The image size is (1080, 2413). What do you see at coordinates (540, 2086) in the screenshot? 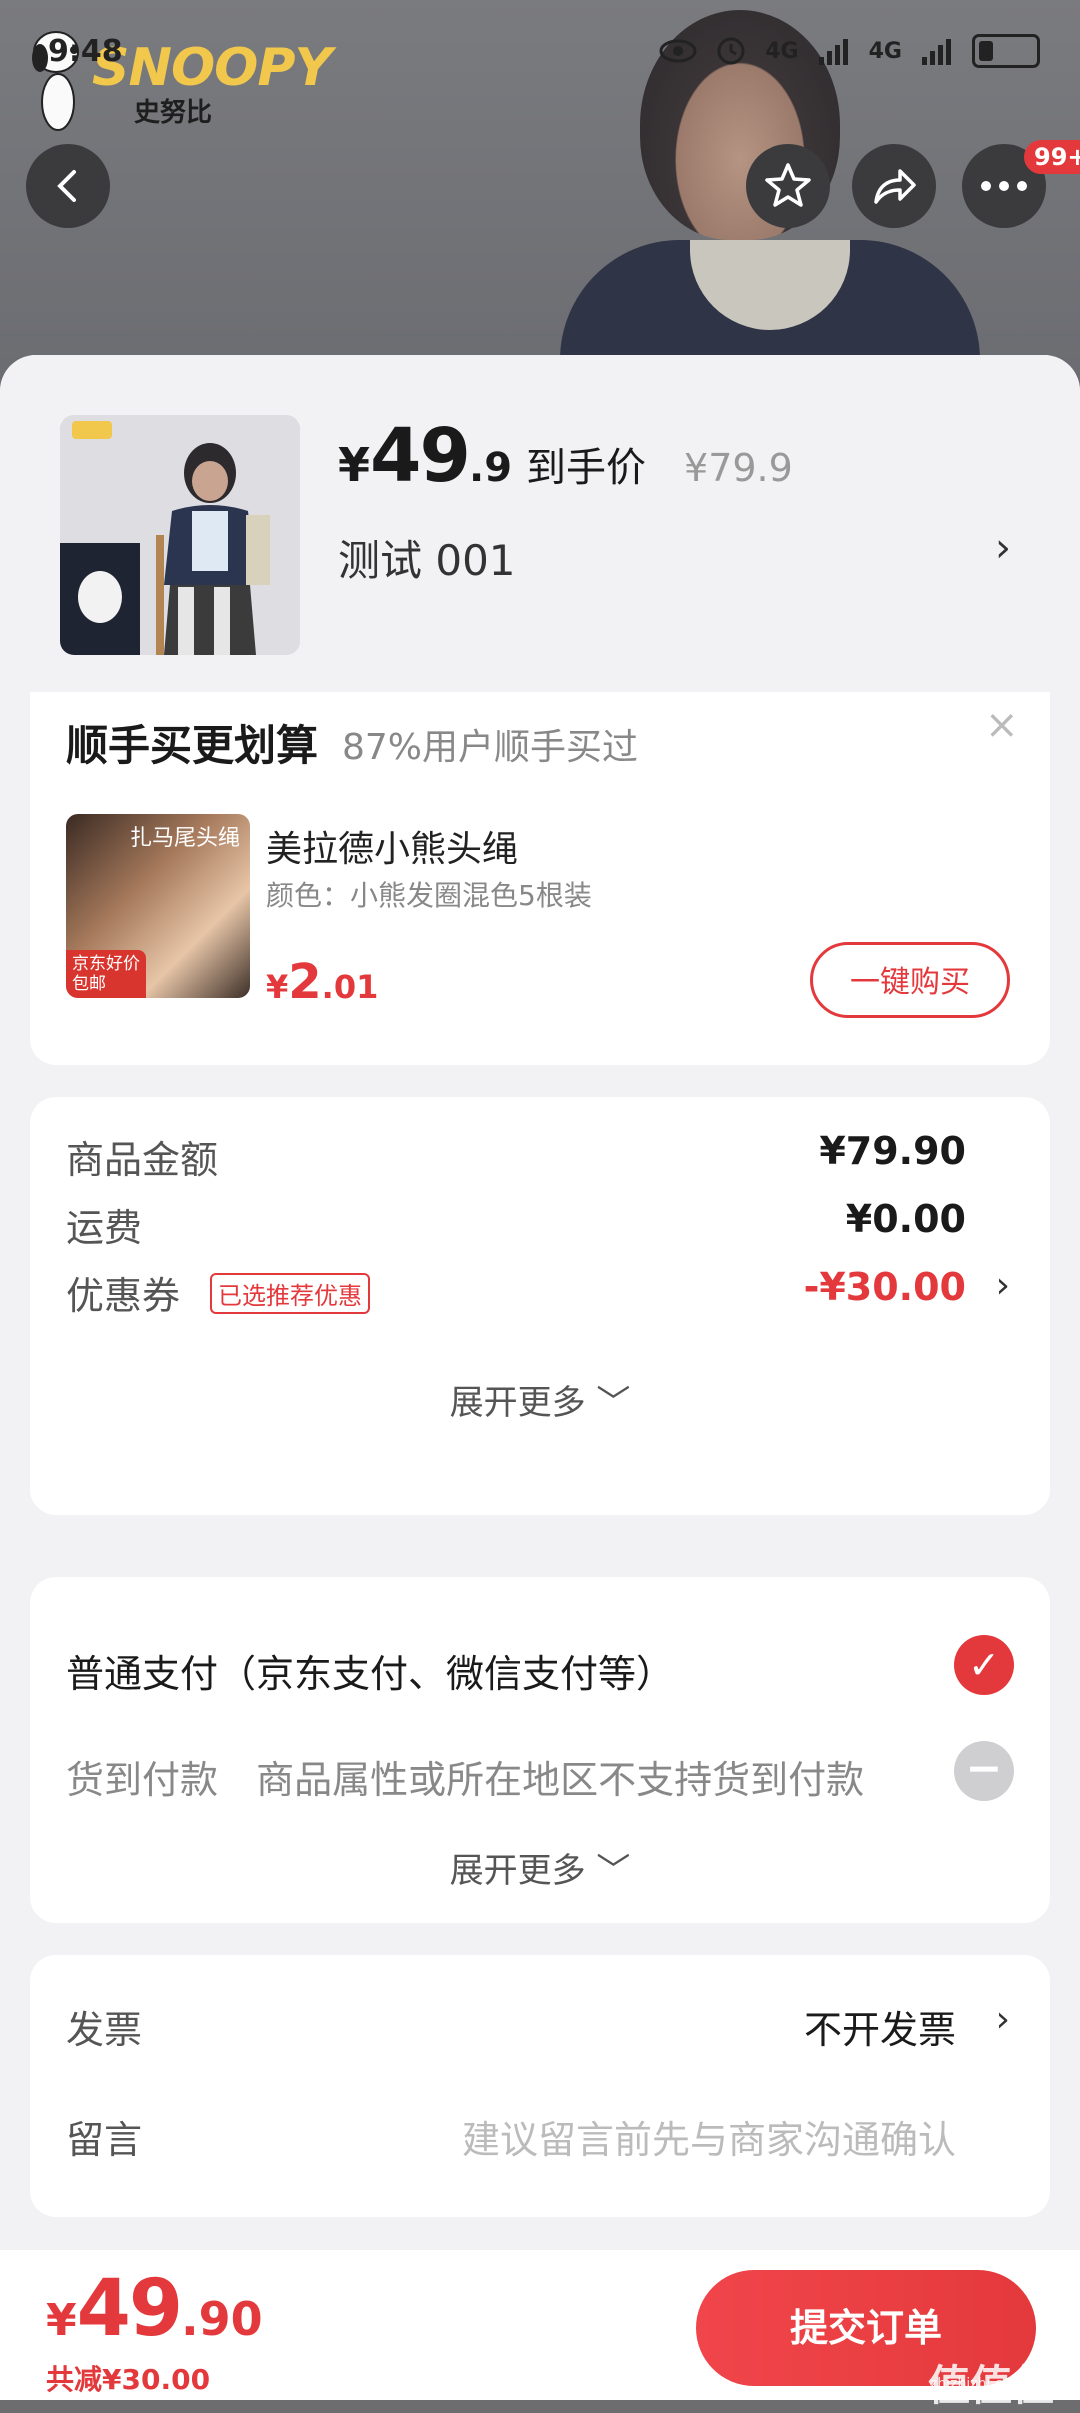
I see `invoice-card: 发票 不开发票 › 留言 建议留言前先与商家沟通确认` at bounding box center [540, 2086].